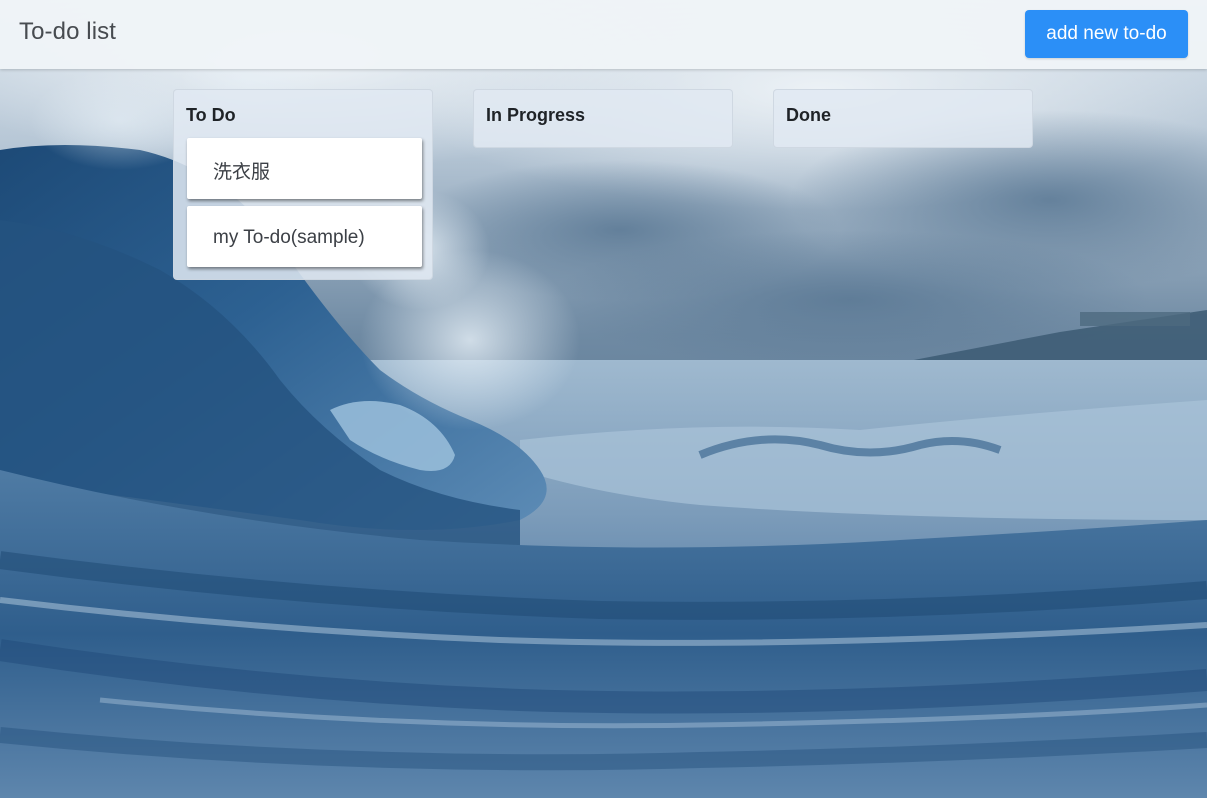  What do you see at coordinates (304, 168) in the screenshot?
I see `todo-card: 洗衣服` at bounding box center [304, 168].